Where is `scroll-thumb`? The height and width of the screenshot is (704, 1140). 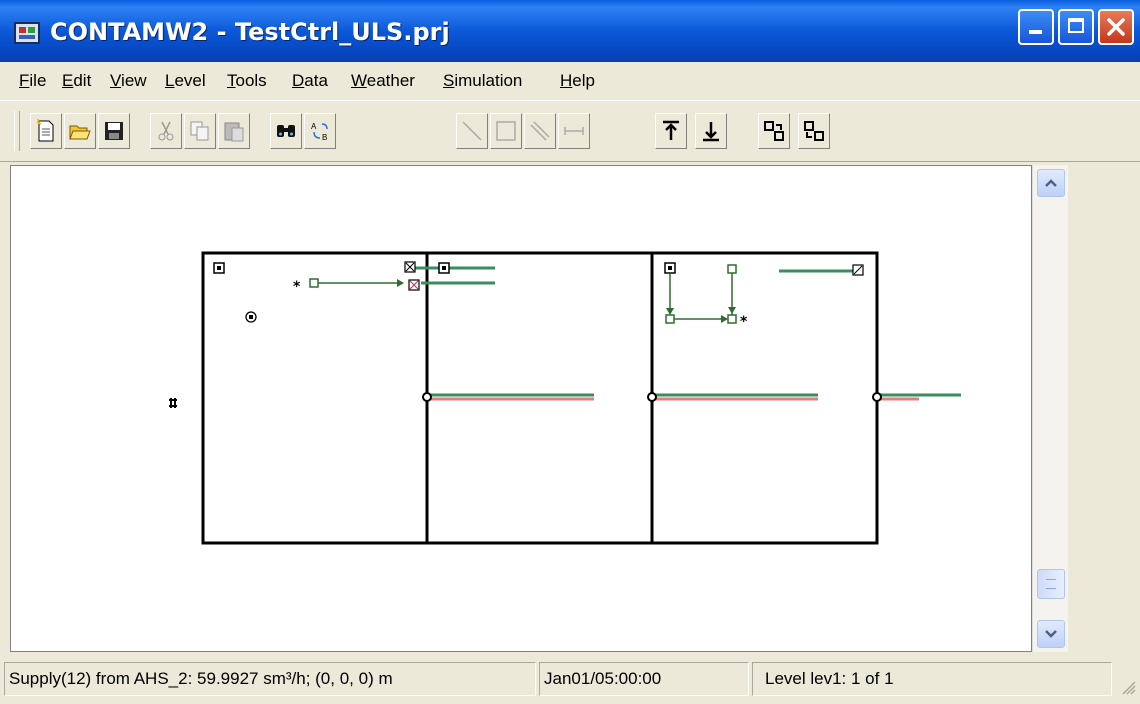
scroll-thumb is located at coordinates (1051, 584).